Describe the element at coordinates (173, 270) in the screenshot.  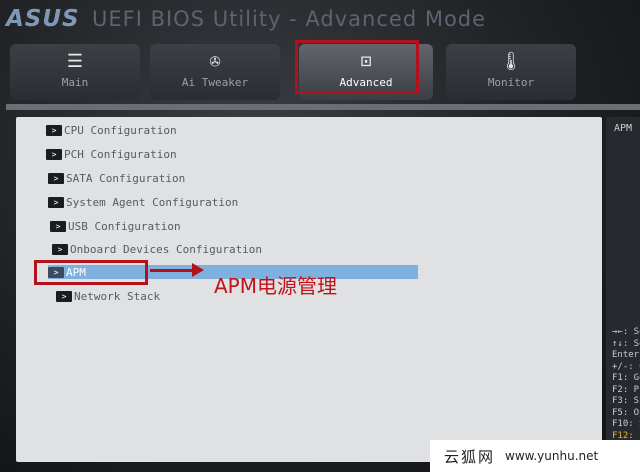
I see `annotation-arrow` at that location.